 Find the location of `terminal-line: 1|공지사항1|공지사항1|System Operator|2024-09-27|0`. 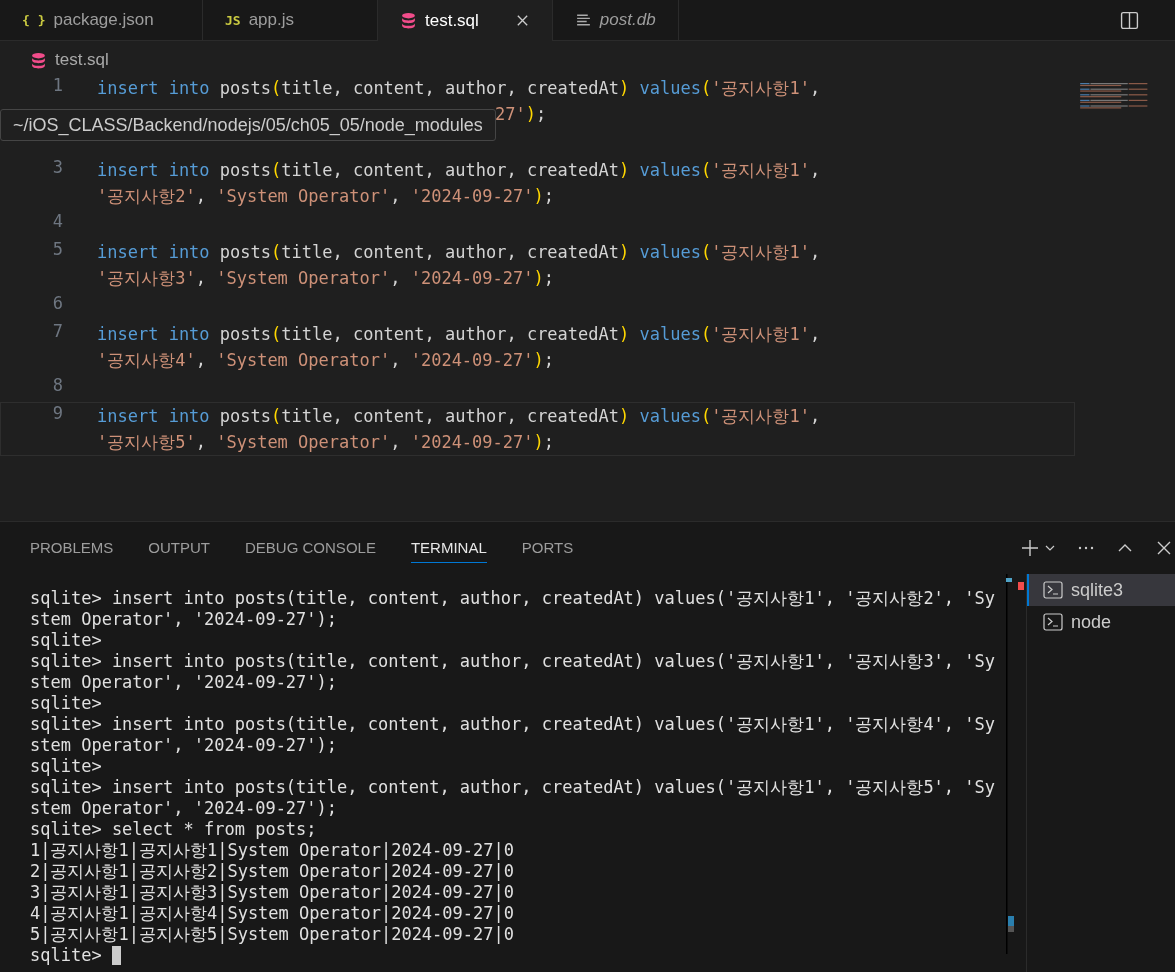

terminal-line: 1|공지사항1|공지사항1|System Operator|2024-09-27|0 is located at coordinates (272, 850).